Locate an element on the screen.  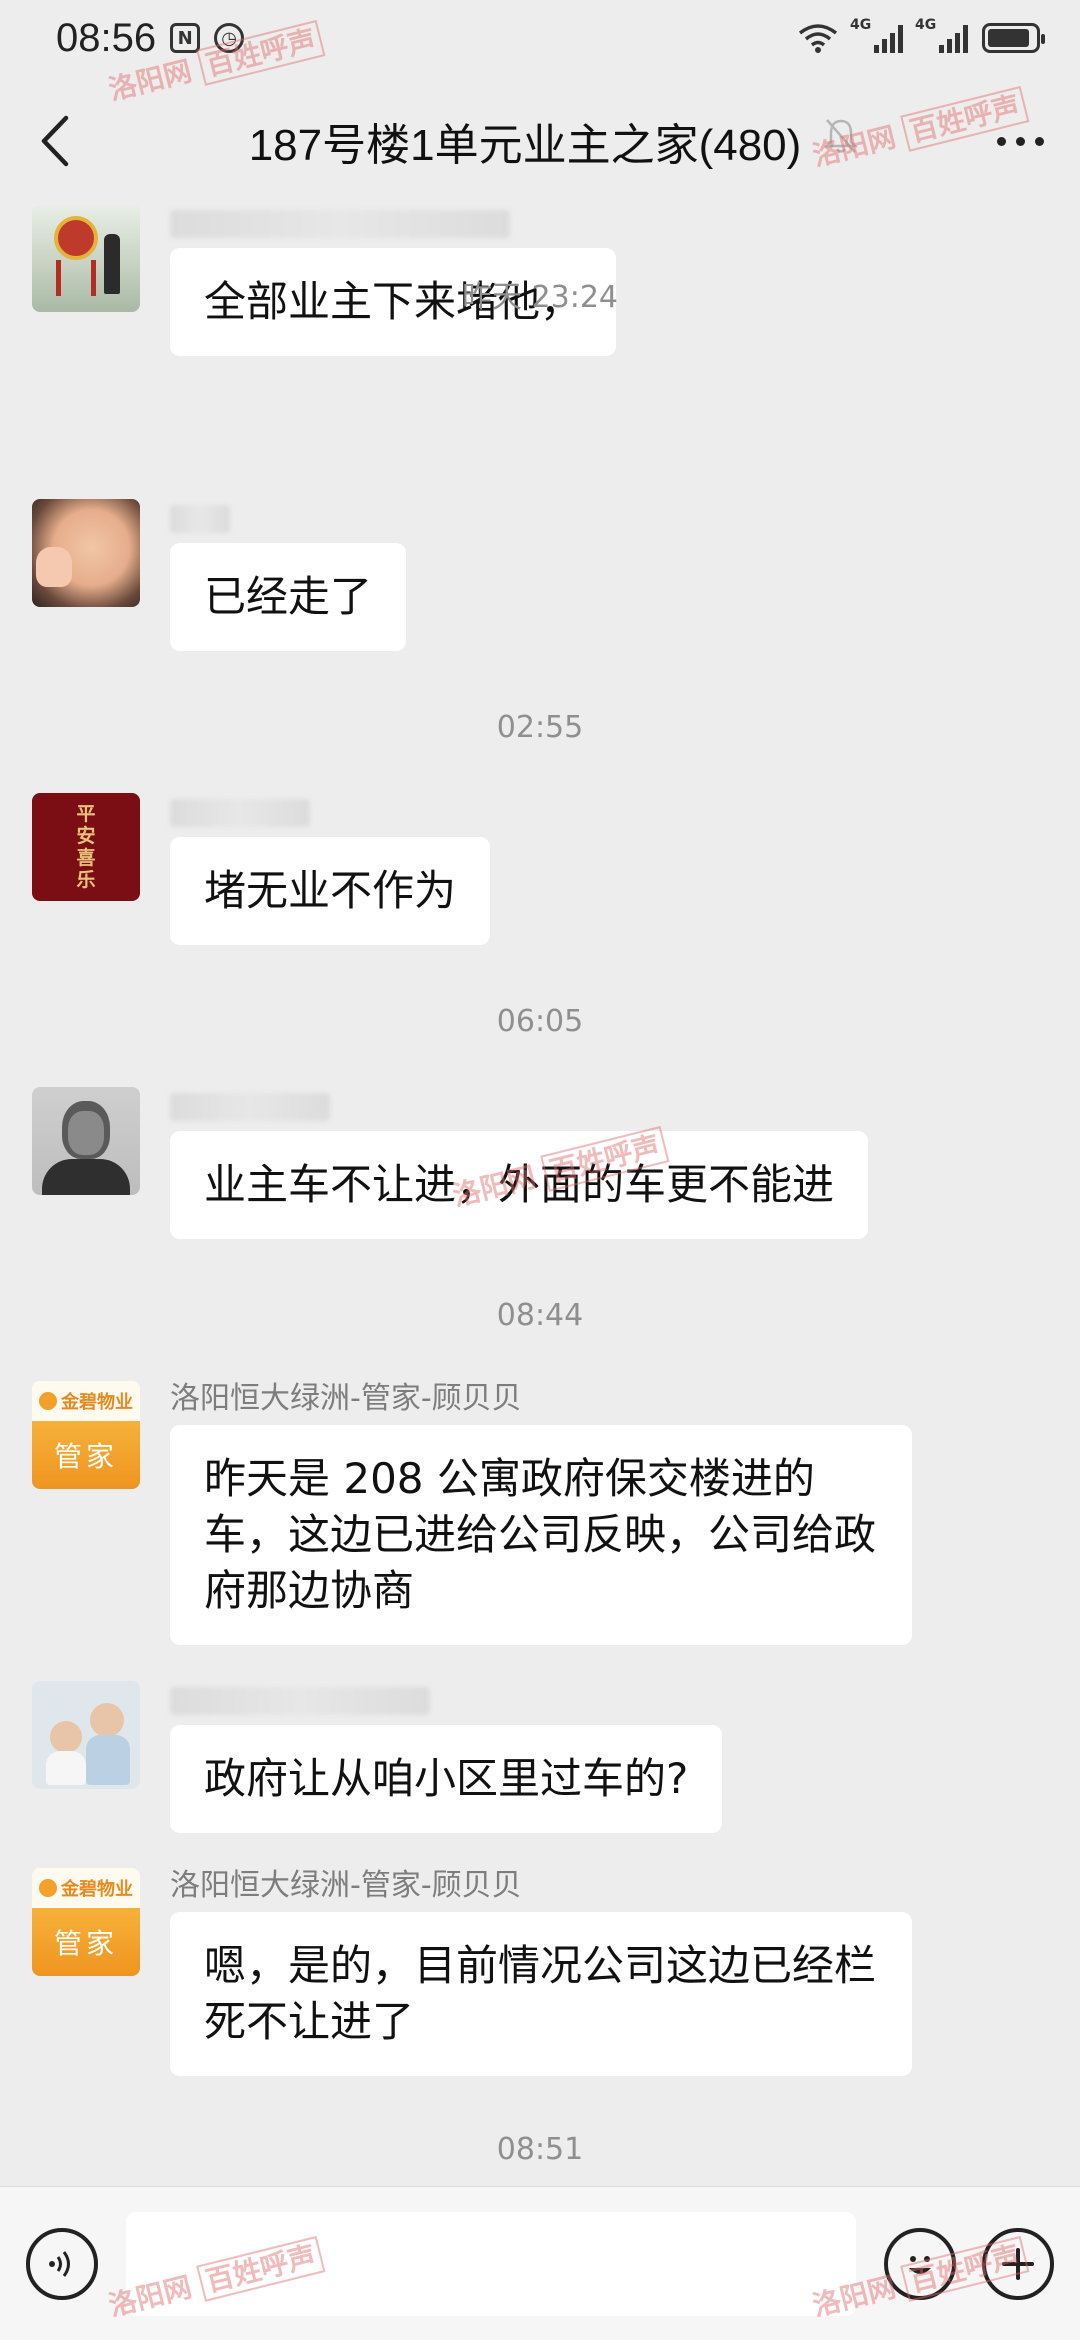
back-button is located at coordinates (55, 141).